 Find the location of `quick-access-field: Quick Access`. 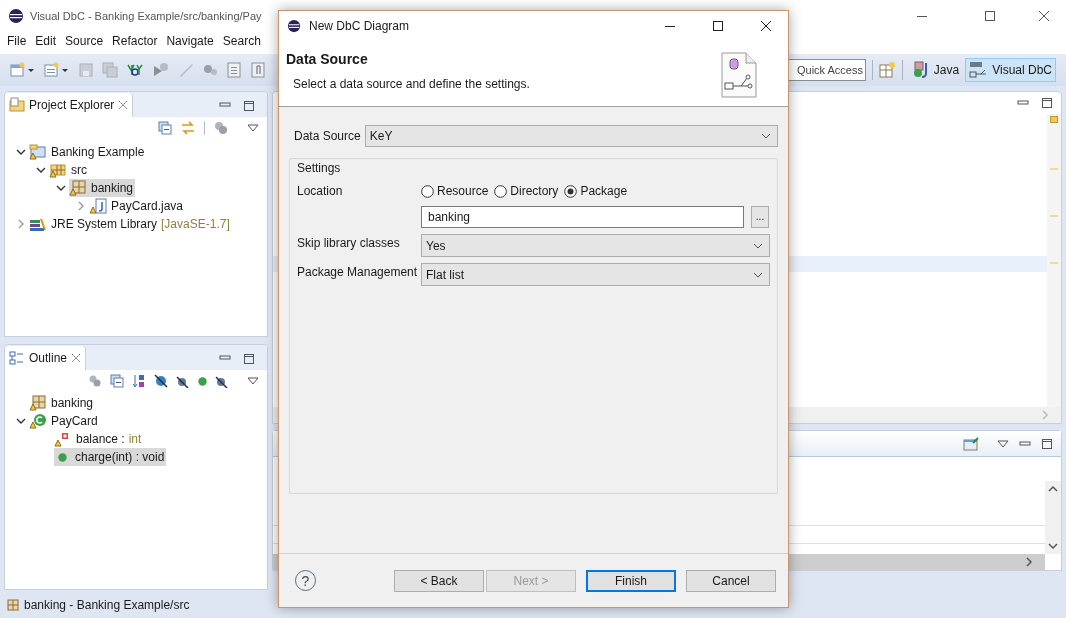

quick-access-field: Quick Access is located at coordinates (827, 70).